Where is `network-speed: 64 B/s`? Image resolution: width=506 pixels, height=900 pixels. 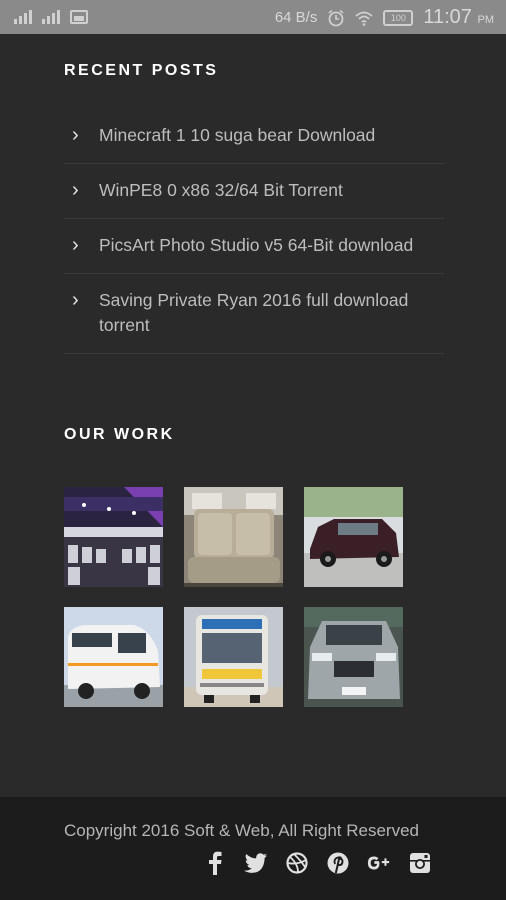 network-speed: 64 B/s is located at coordinates (296, 17).